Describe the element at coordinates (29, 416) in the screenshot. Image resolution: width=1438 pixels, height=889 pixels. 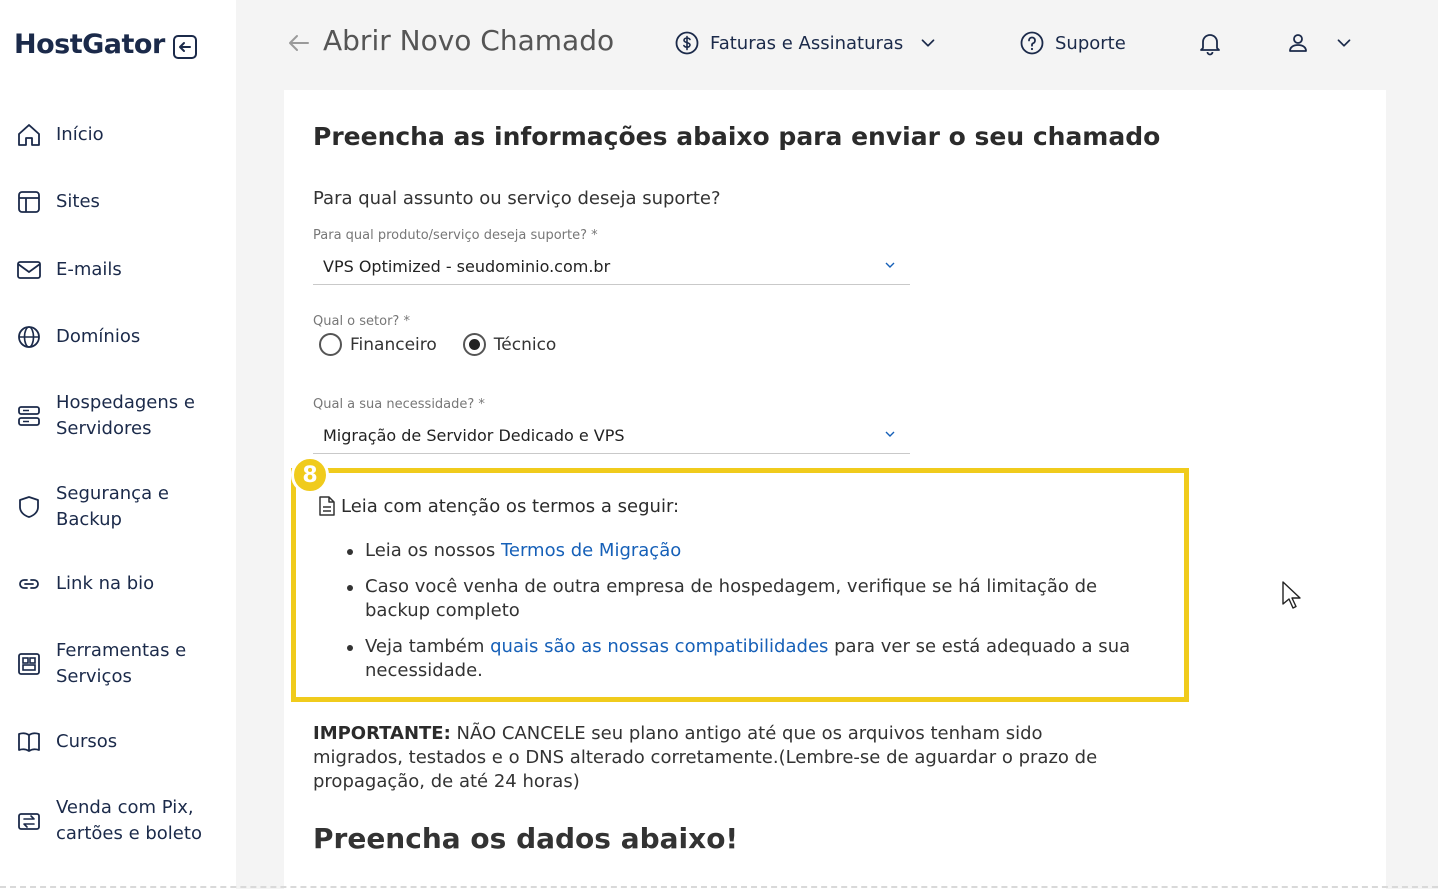
I see `server-icon` at that location.